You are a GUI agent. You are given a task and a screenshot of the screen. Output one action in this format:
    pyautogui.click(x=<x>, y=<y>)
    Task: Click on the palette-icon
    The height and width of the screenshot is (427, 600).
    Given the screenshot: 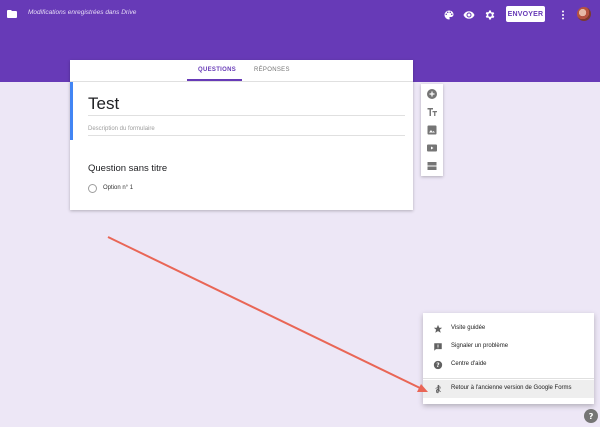 What is the action you would take?
    pyautogui.click(x=449, y=15)
    